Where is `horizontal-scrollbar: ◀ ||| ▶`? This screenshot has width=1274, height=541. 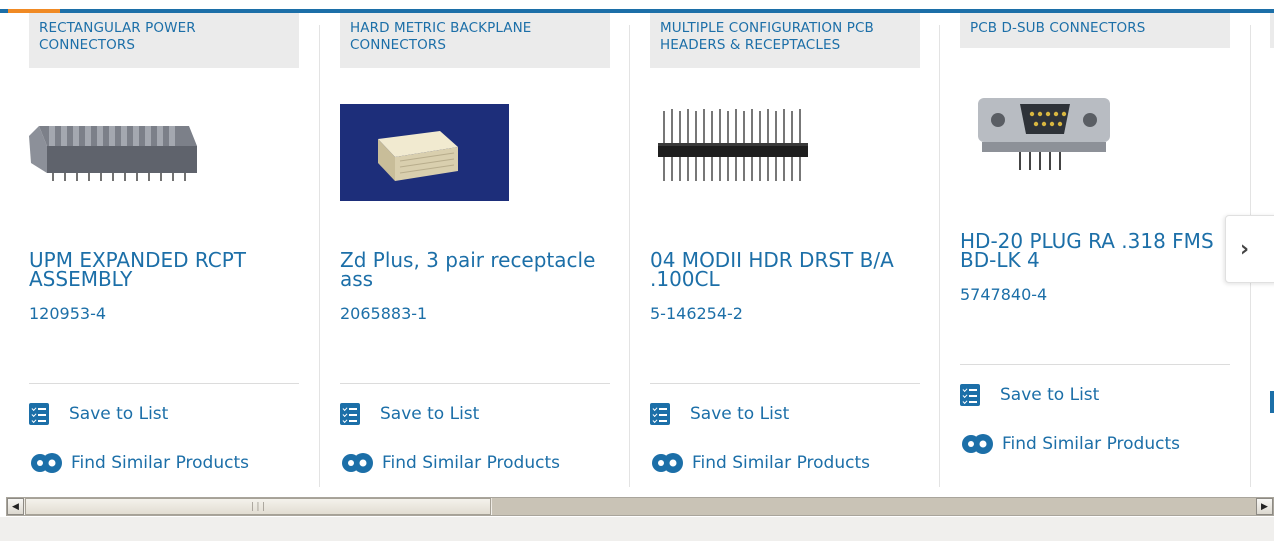 horizontal-scrollbar: ◀ ||| ▶ is located at coordinates (640, 506).